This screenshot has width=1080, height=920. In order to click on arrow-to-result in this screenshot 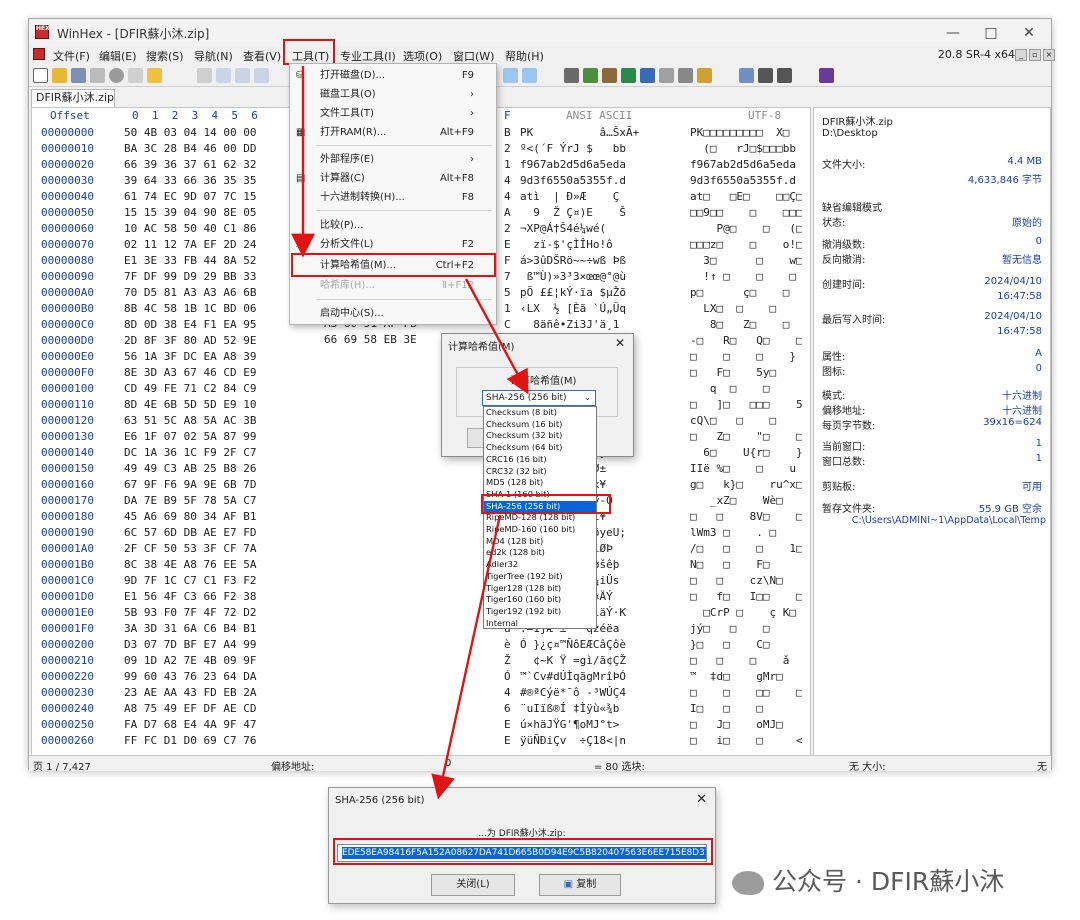, I will do `click(466, 657)`.